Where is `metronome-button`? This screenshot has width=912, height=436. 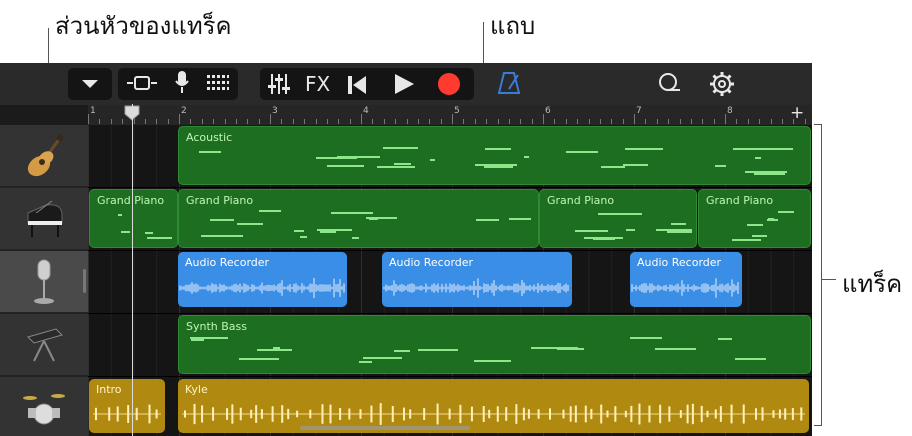 metronome-button is located at coordinates (509, 85).